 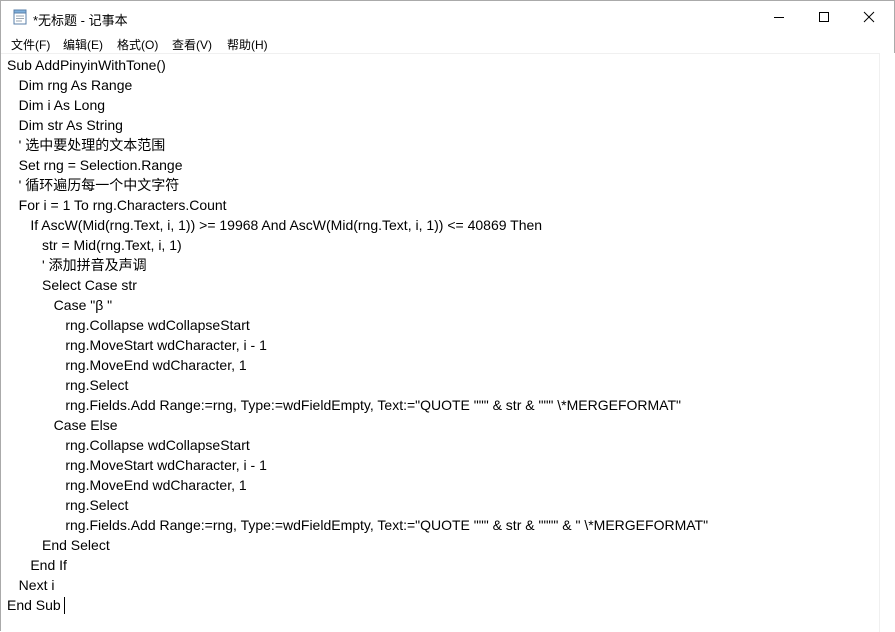 I want to click on close-button, so click(x=869, y=17).